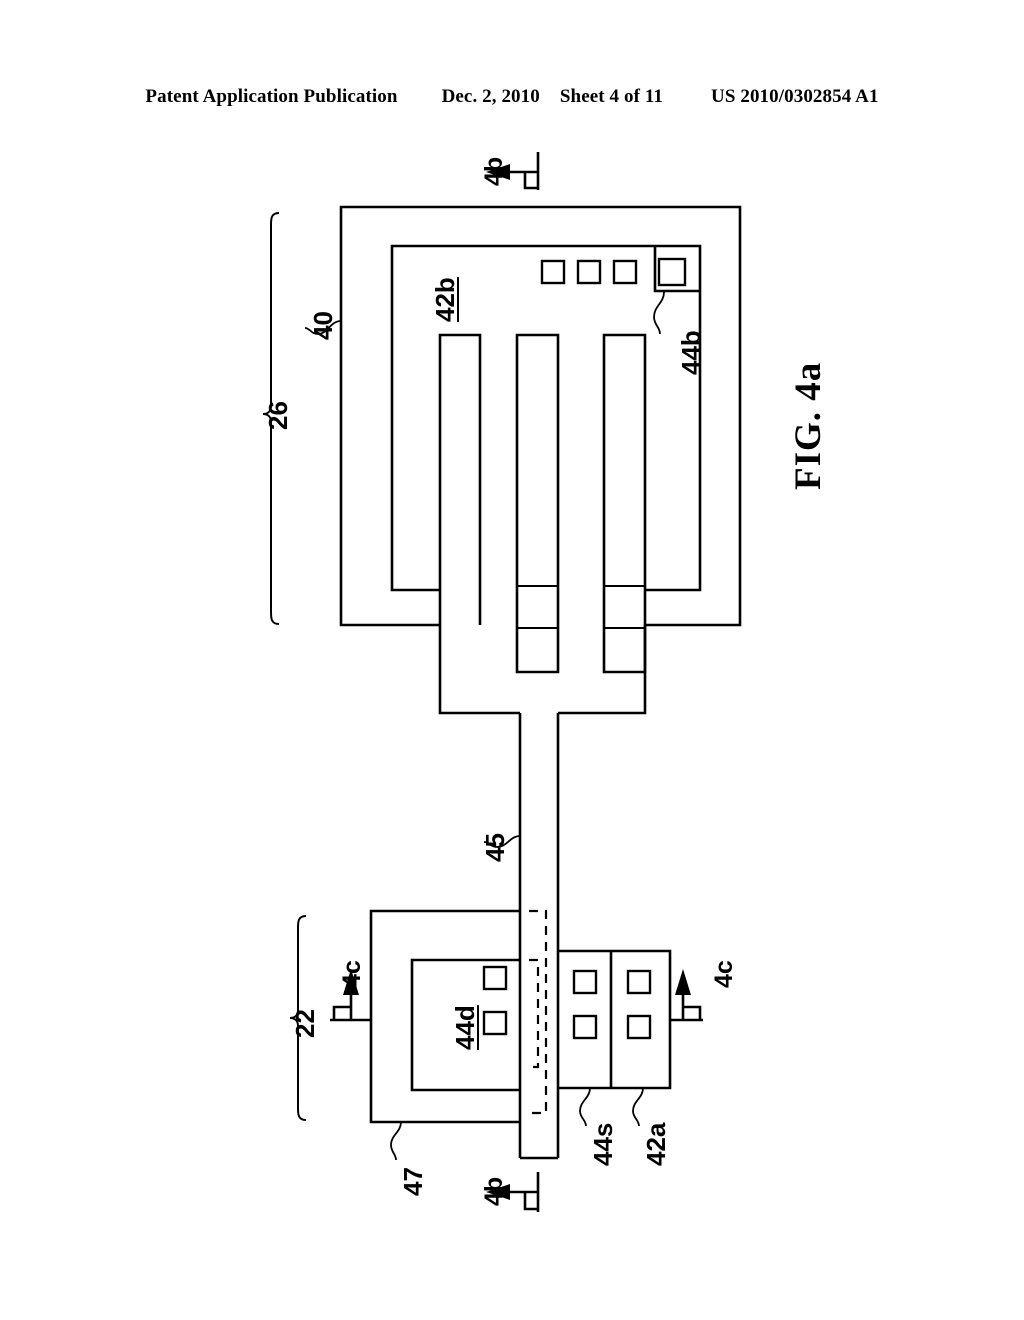 The width and height of the screenshot is (1024, 1320). Describe the element at coordinates (494, 171) in the screenshot. I see `label-section-4b-top: 4b` at that location.